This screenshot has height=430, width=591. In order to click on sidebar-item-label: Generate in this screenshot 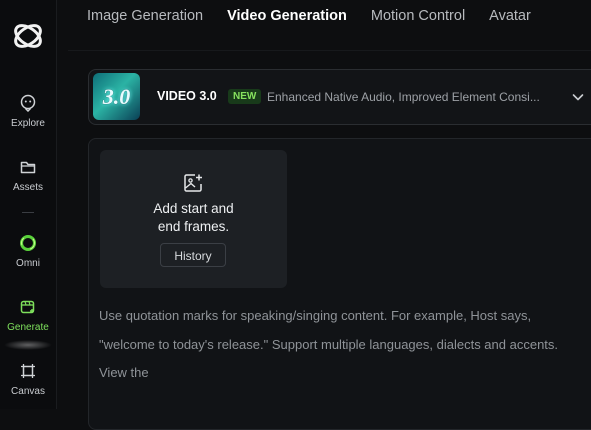, I will do `click(28, 327)`.